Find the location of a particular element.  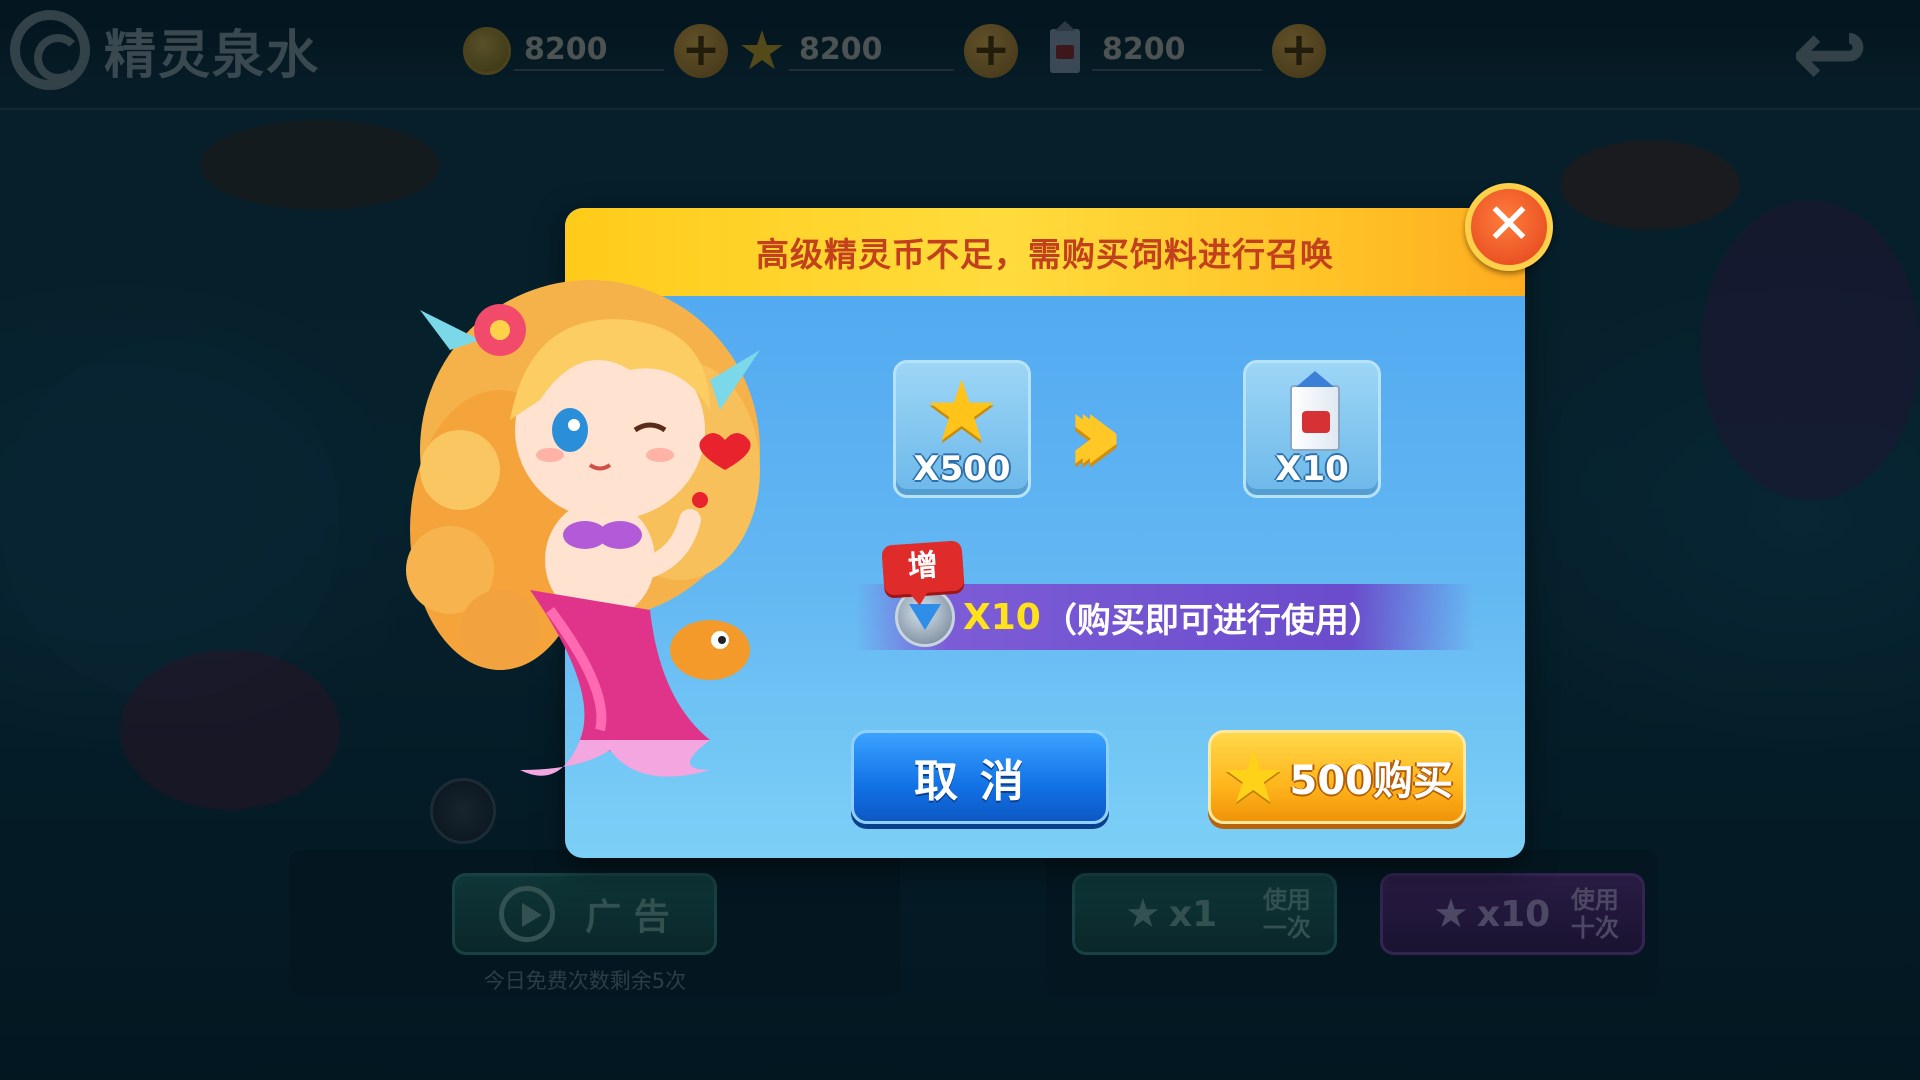

reward-item-card: X10 is located at coordinates (1312, 429).